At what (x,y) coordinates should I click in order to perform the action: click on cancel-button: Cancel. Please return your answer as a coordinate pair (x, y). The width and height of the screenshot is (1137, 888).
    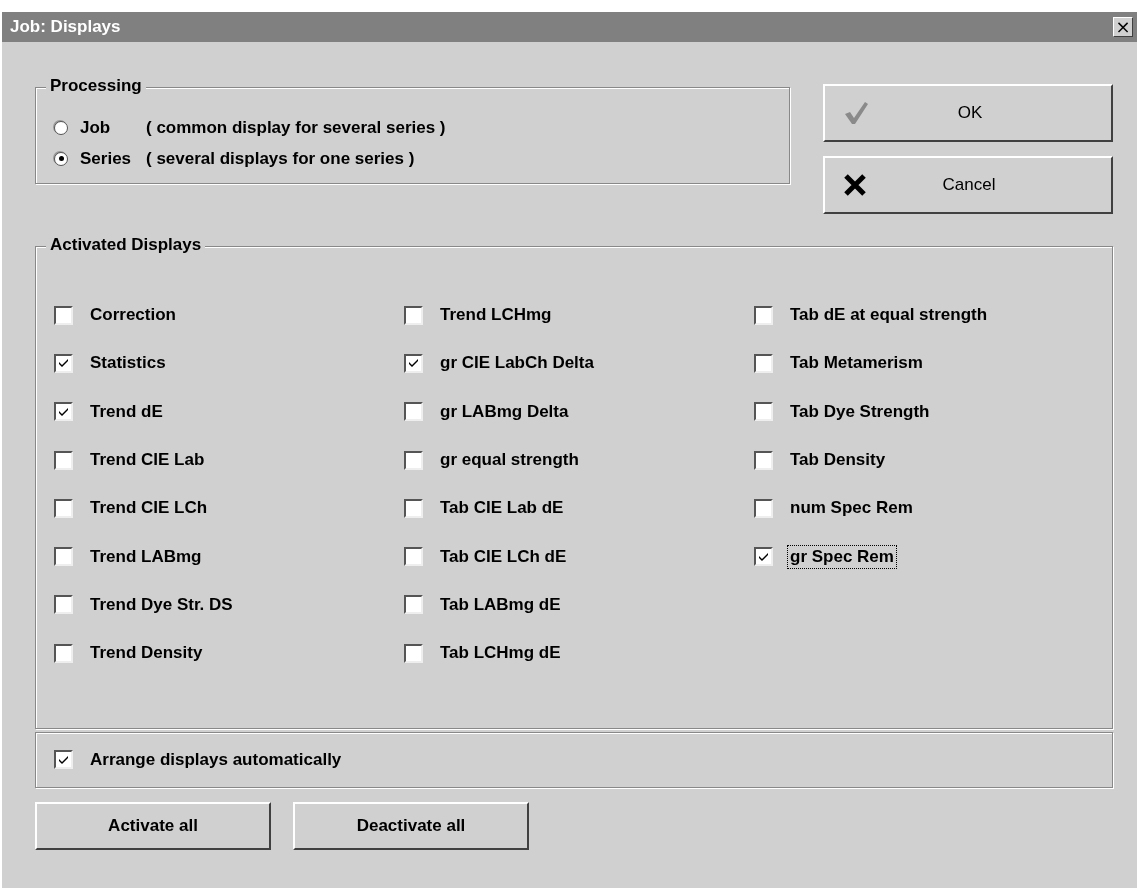
    Looking at the image, I should click on (968, 185).